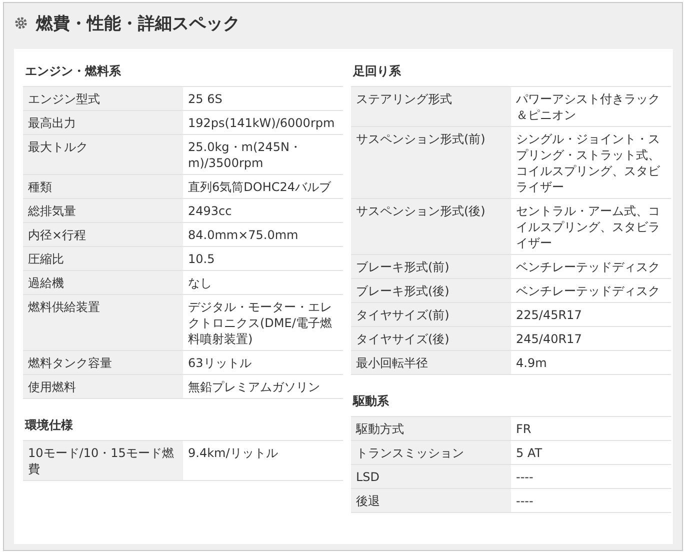  Describe the element at coordinates (591, 226) in the screenshot. I see `spec-value: セントラル・アーム式、コイルスプリング、スタビライザー` at that location.